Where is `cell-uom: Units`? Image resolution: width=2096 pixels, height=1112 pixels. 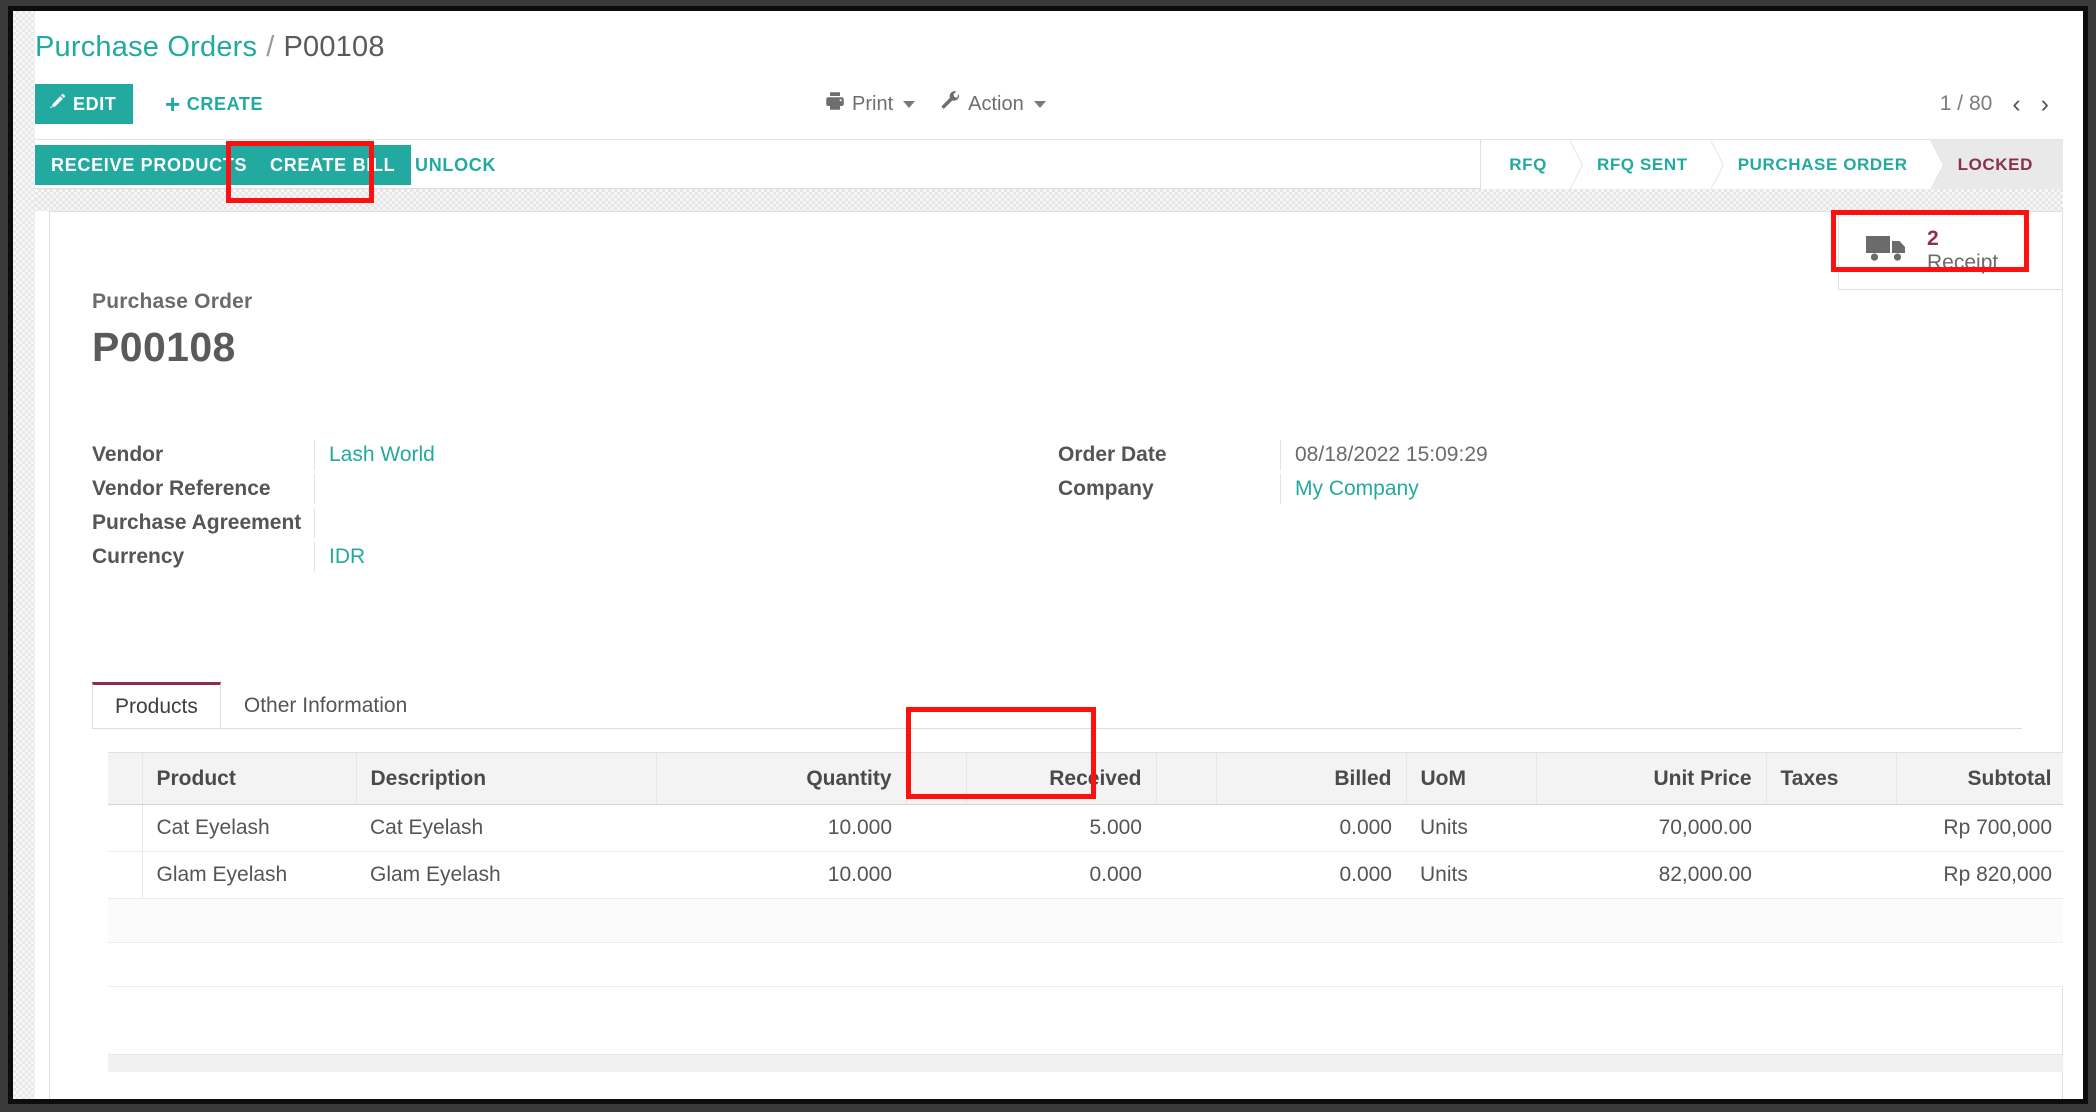 cell-uom: Units is located at coordinates (1471, 828).